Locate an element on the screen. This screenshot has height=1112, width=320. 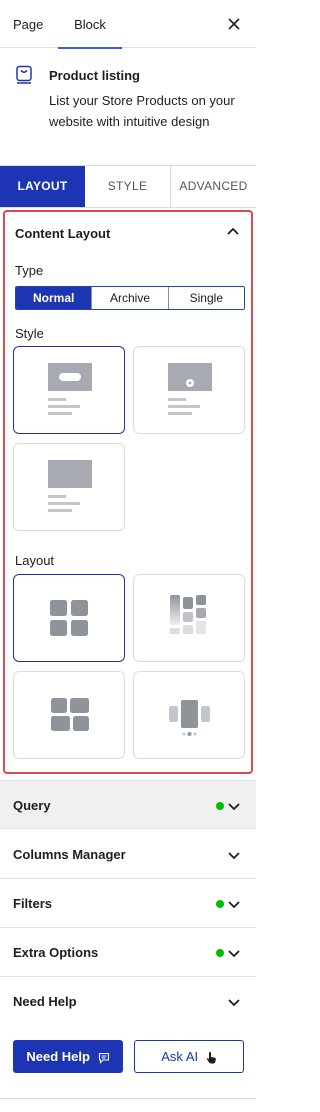
style-preview-image-dot-icon is located at coordinates (190, 389).